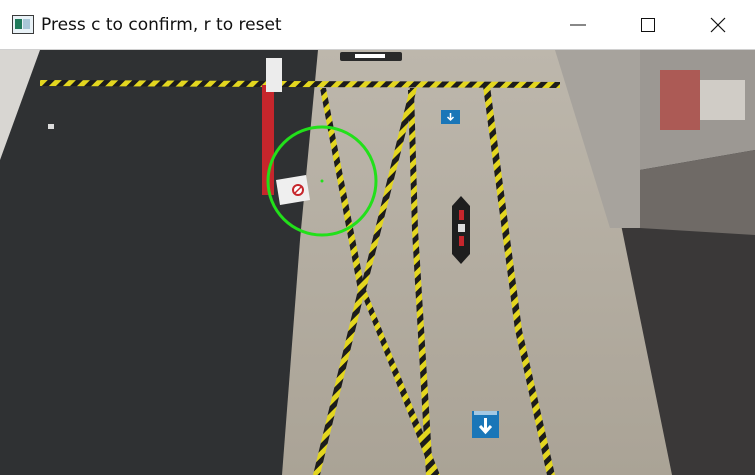  I want to click on title-bar: Press c to confirm, r to reset, so click(377, 25).